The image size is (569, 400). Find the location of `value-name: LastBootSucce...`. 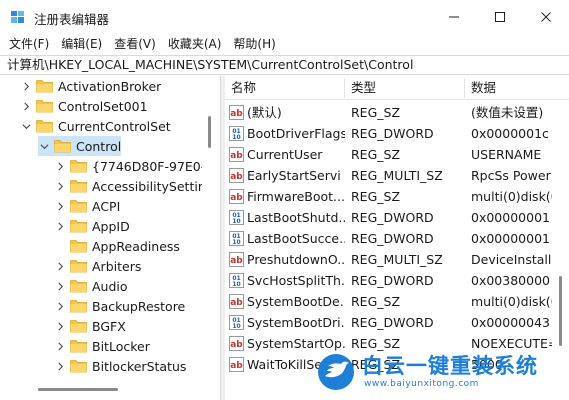

value-name: LastBootSucce... is located at coordinates (296, 238).